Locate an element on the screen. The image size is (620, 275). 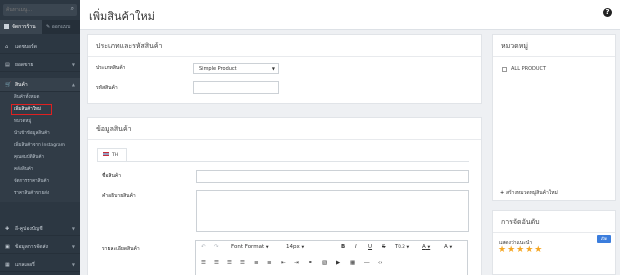
table-icon: ▦ is located at coordinates (352, 263).